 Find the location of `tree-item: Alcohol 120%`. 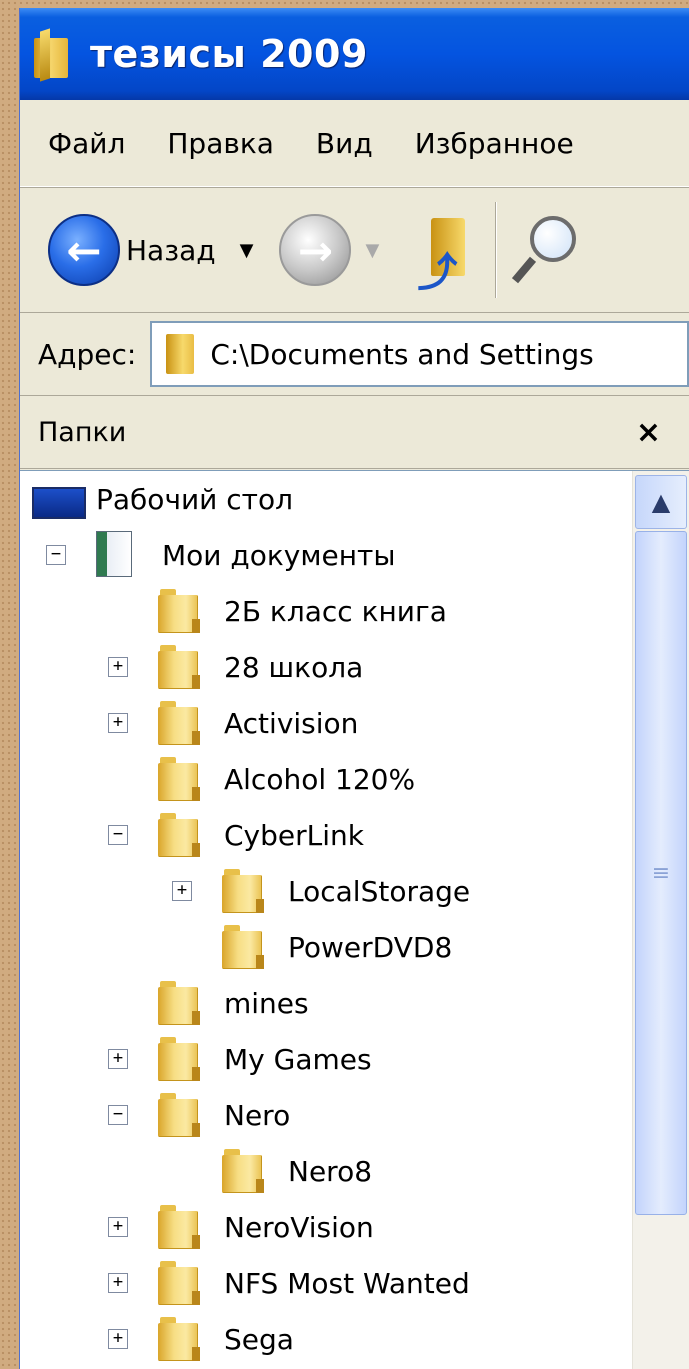

tree-item: Alcohol 120% is located at coordinates (320, 779).